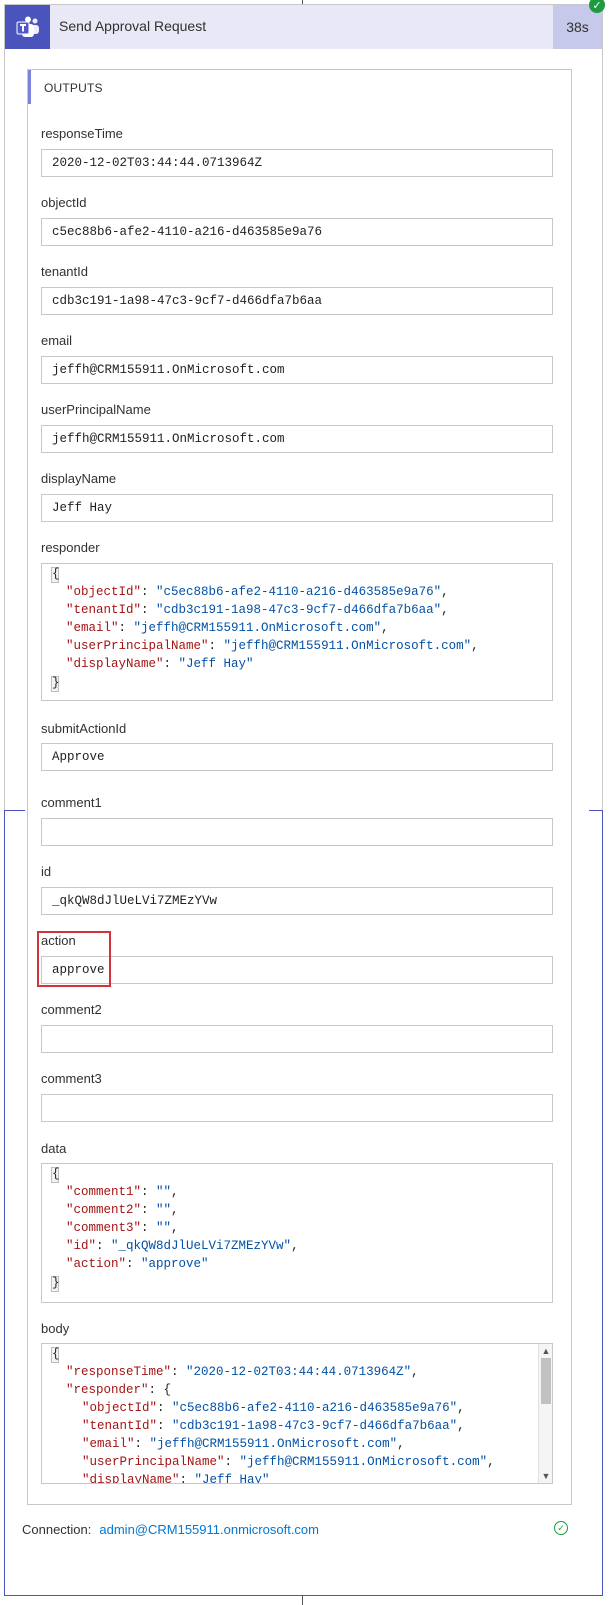 The image size is (611, 1605). Describe the element at coordinates (297, 1039) in the screenshot. I see `field-value-comment2` at that location.